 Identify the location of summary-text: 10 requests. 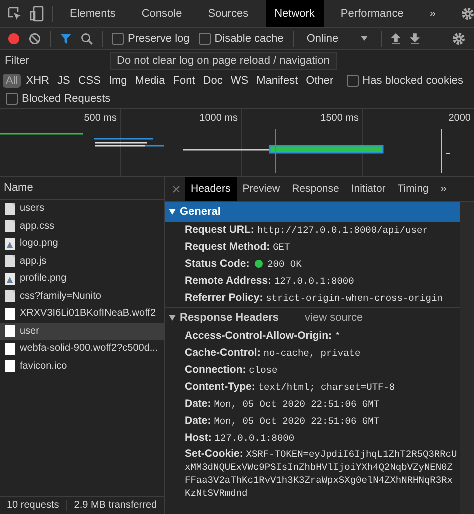
(33, 505).